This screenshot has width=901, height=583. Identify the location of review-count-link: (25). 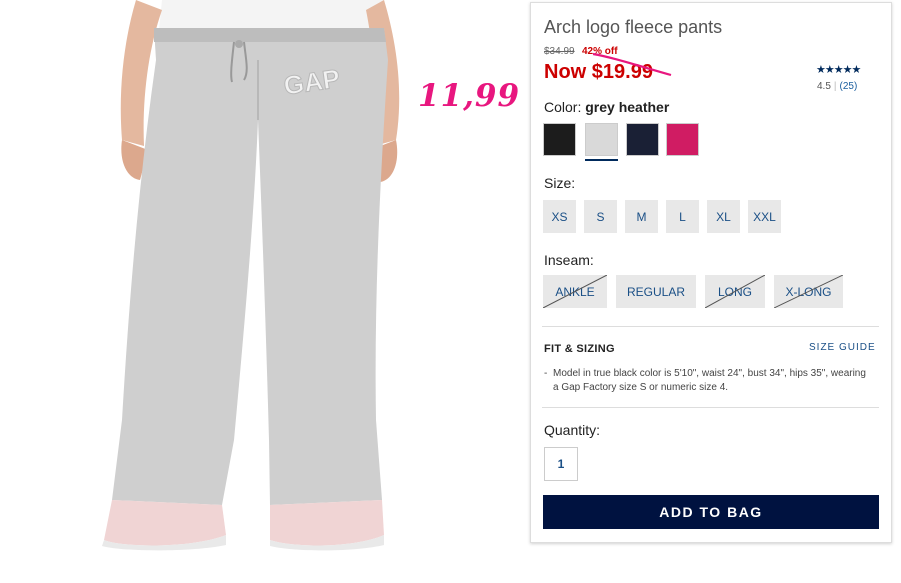
(849, 86).